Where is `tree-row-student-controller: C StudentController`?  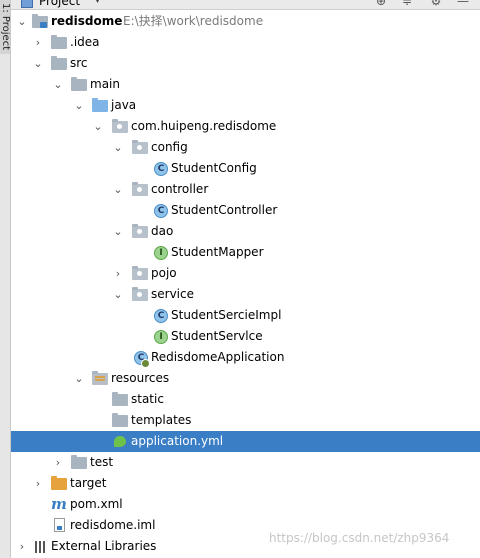 tree-row-student-controller: C StudentController is located at coordinates (245, 210).